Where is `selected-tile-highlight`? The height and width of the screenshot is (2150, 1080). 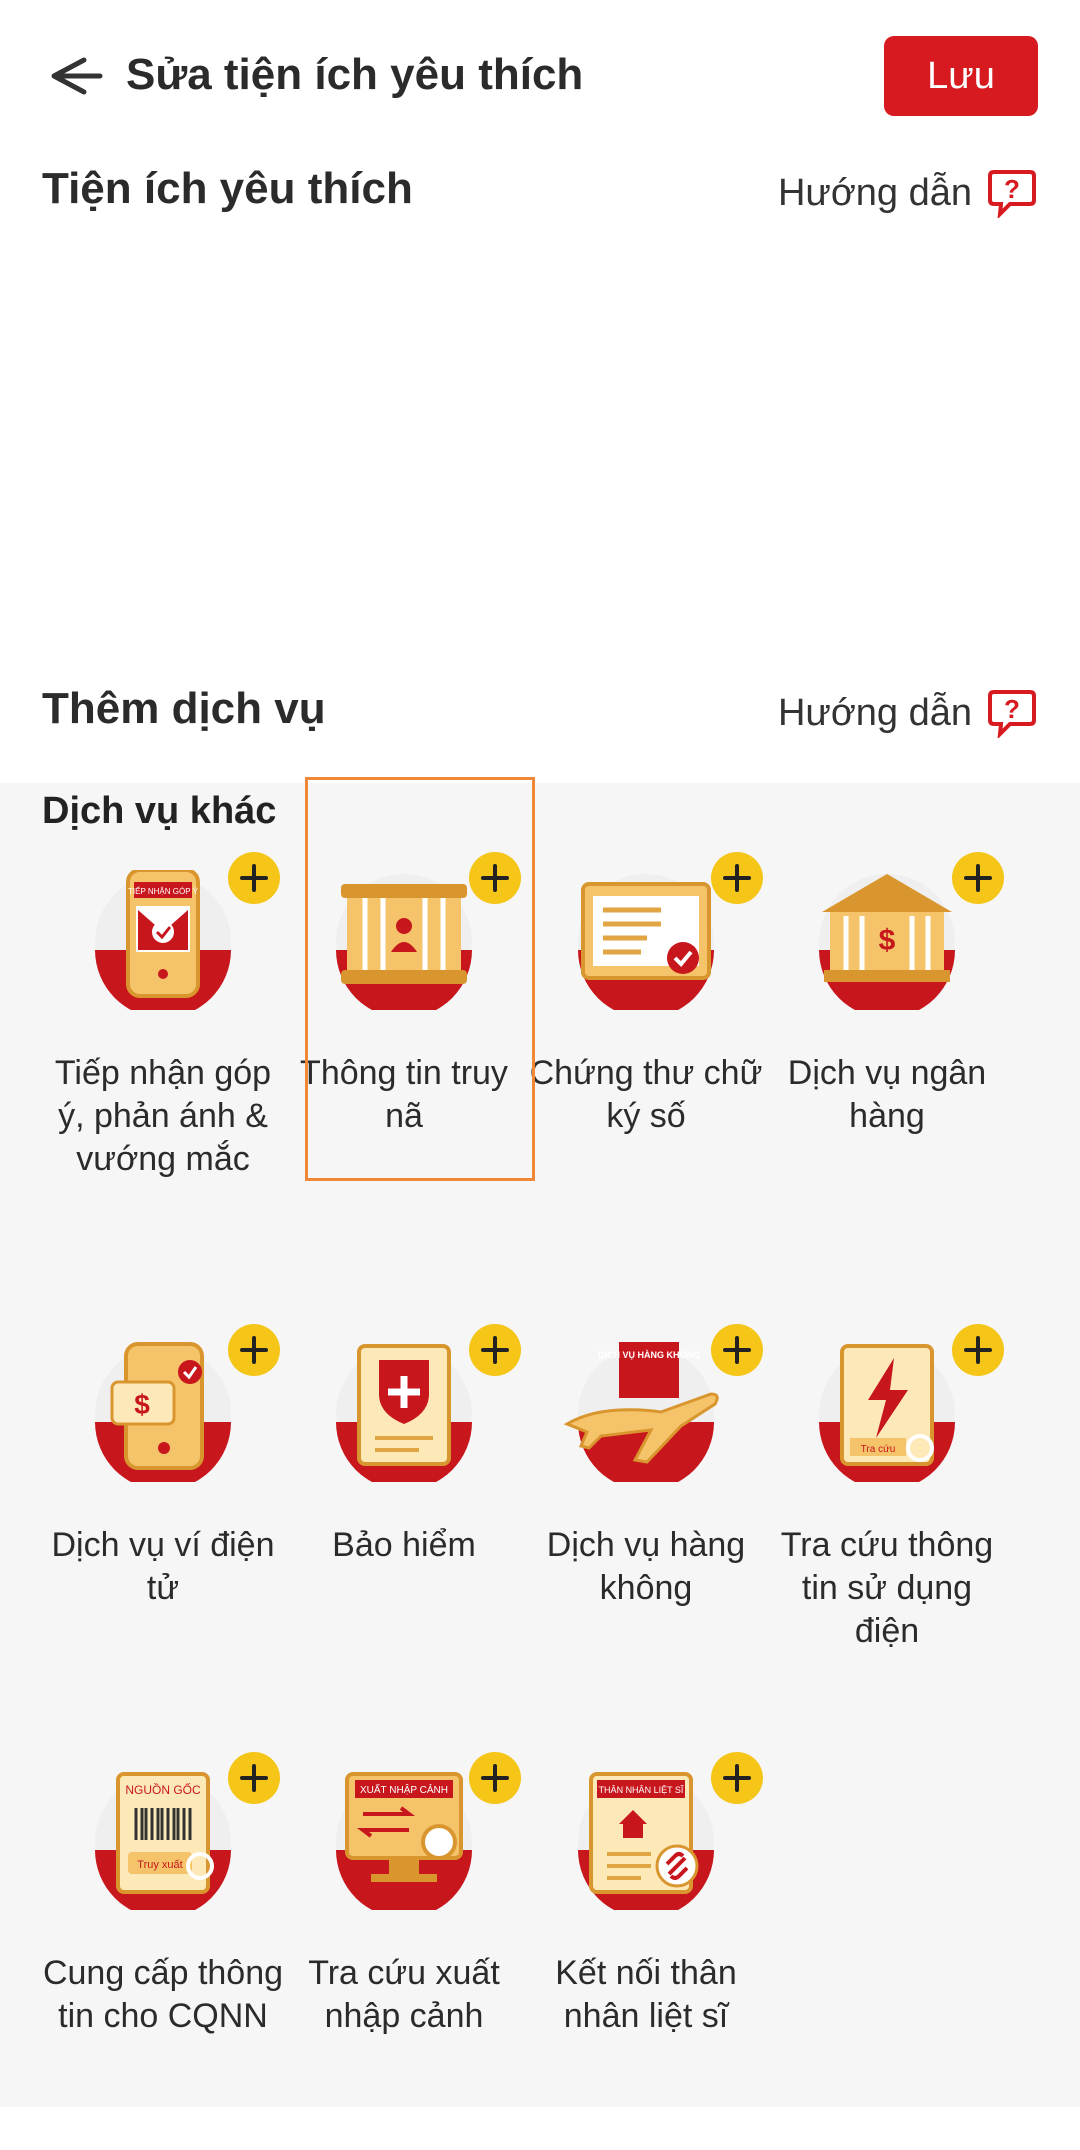
selected-tile-highlight is located at coordinates (420, 979).